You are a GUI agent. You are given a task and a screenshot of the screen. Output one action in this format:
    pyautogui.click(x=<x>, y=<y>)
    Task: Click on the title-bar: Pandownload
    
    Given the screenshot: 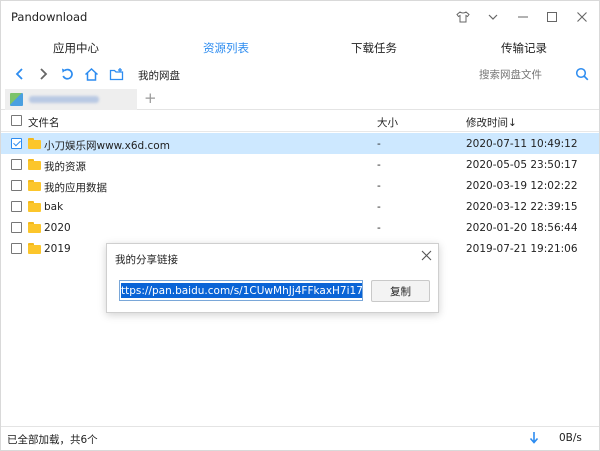 What is the action you would take?
    pyautogui.click(x=300, y=17)
    